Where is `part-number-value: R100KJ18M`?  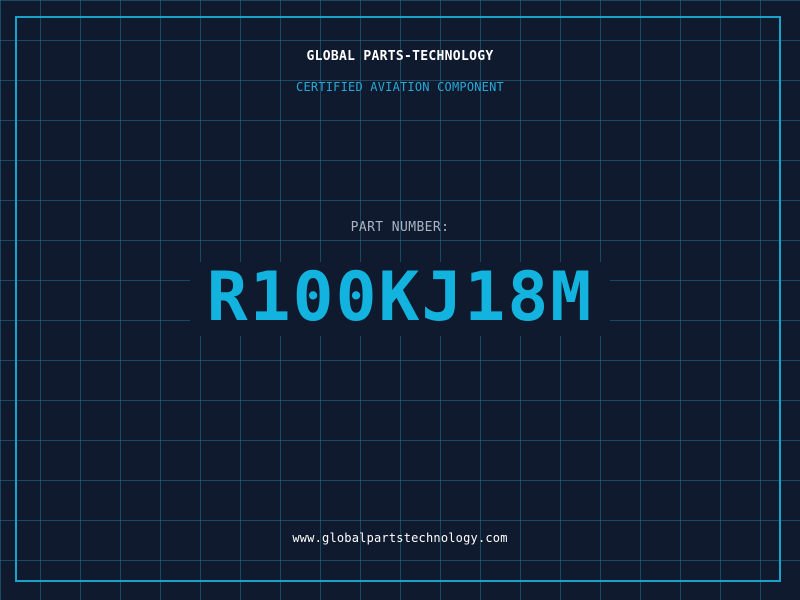
part-number-value: R100KJ18M is located at coordinates (400, 297).